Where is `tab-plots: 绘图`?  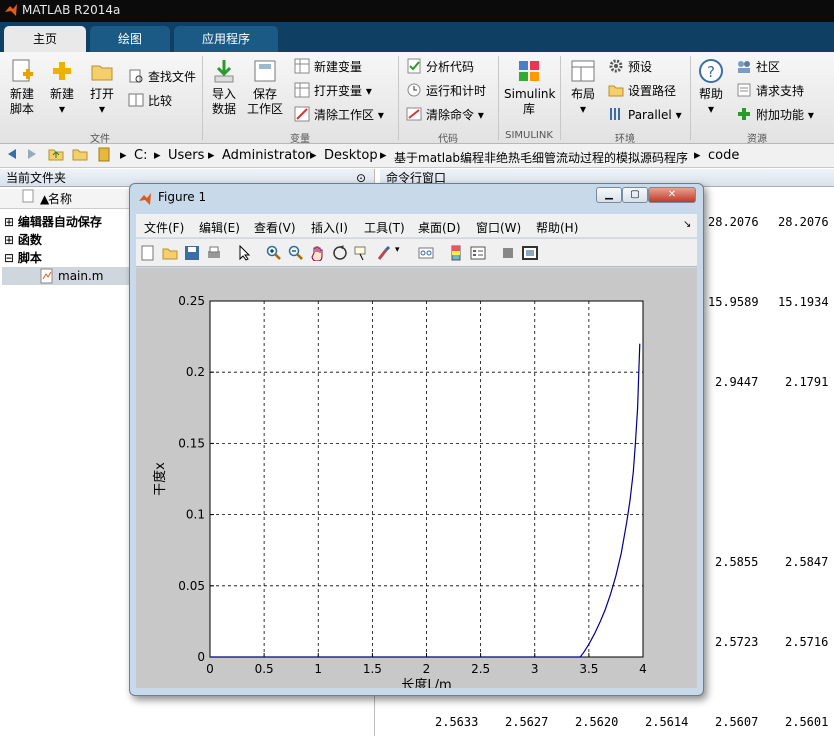
tab-plots: 绘图 is located at coordinates (130, 39).